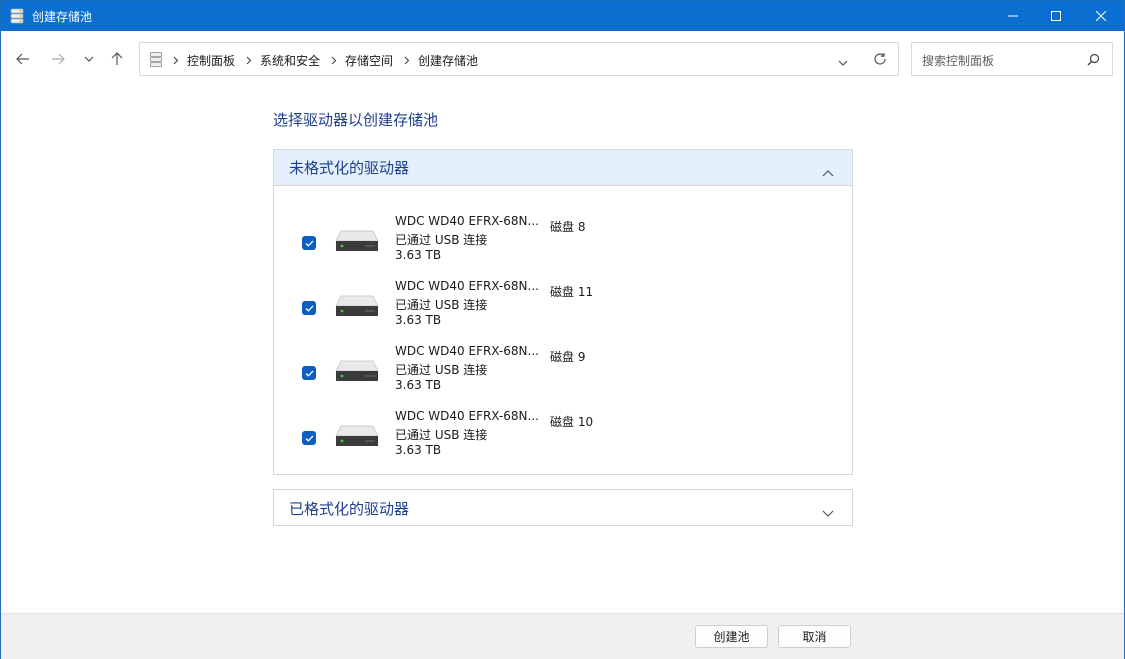 The height and width of the screenshot is (659, 1125). What do you see at coordinates (349, 508) in the screenshot?
I see `section-title: 已格式化的驱动器` at bounding box center [349, 508].